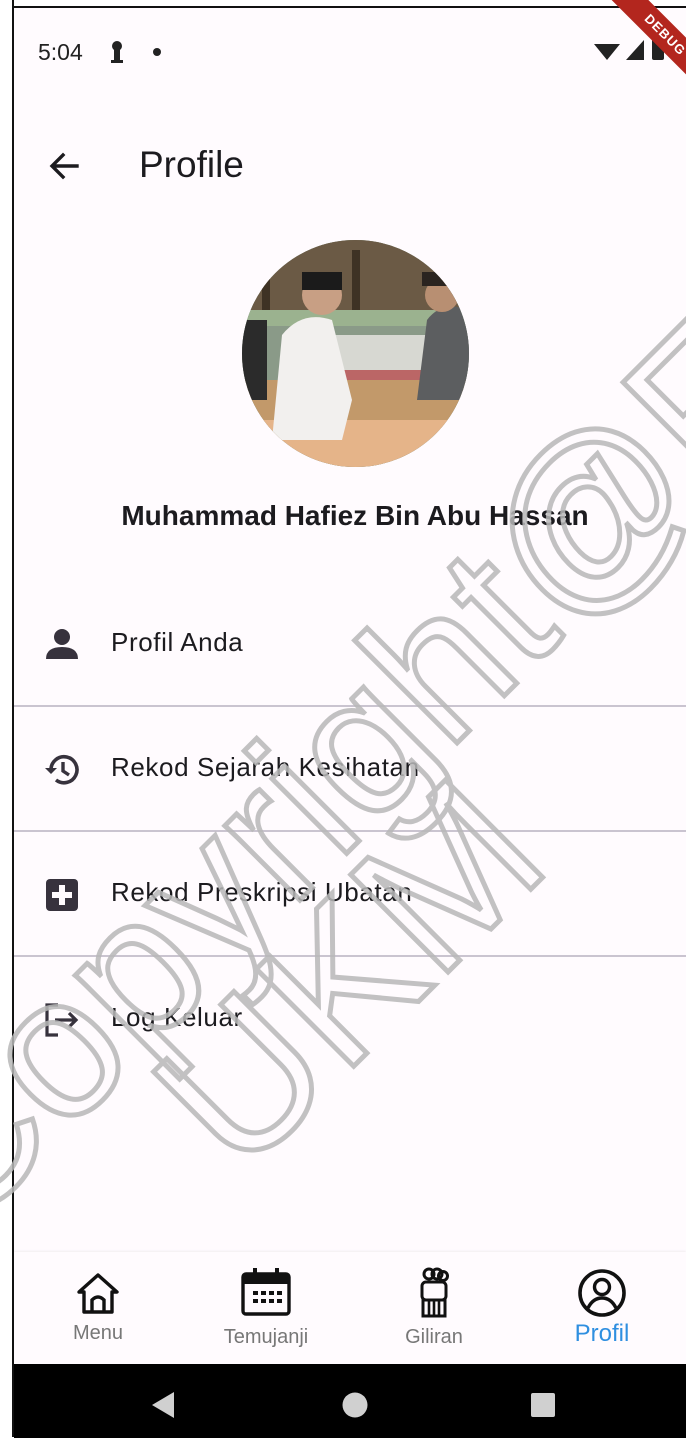  I want to click on menu-item-profil-anda: Profil Anda, so click(350, 643).